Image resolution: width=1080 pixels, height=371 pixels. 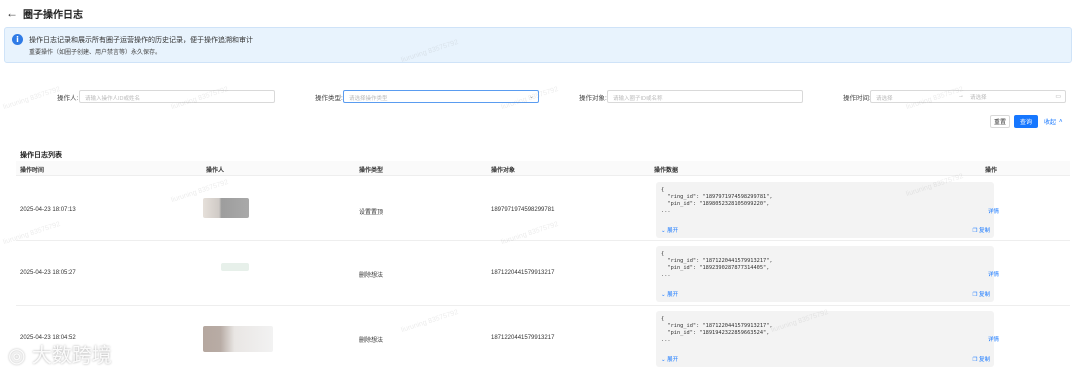 What do you see at coordinates (17, 39) in the screenshot?
I see `info-icon: i` at bounding box center [17, 39].